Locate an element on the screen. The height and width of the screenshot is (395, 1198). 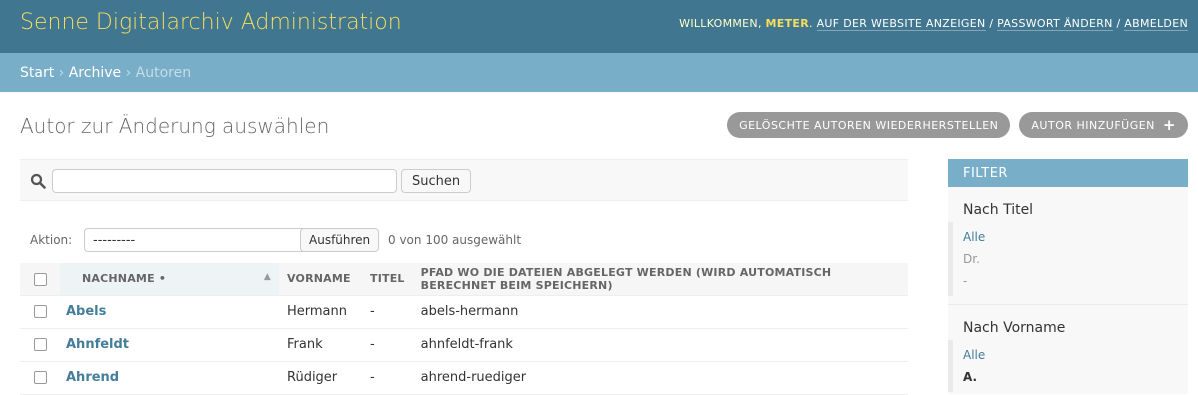
pfad-cell: abels-hermann is located at coordinates (660, 312).